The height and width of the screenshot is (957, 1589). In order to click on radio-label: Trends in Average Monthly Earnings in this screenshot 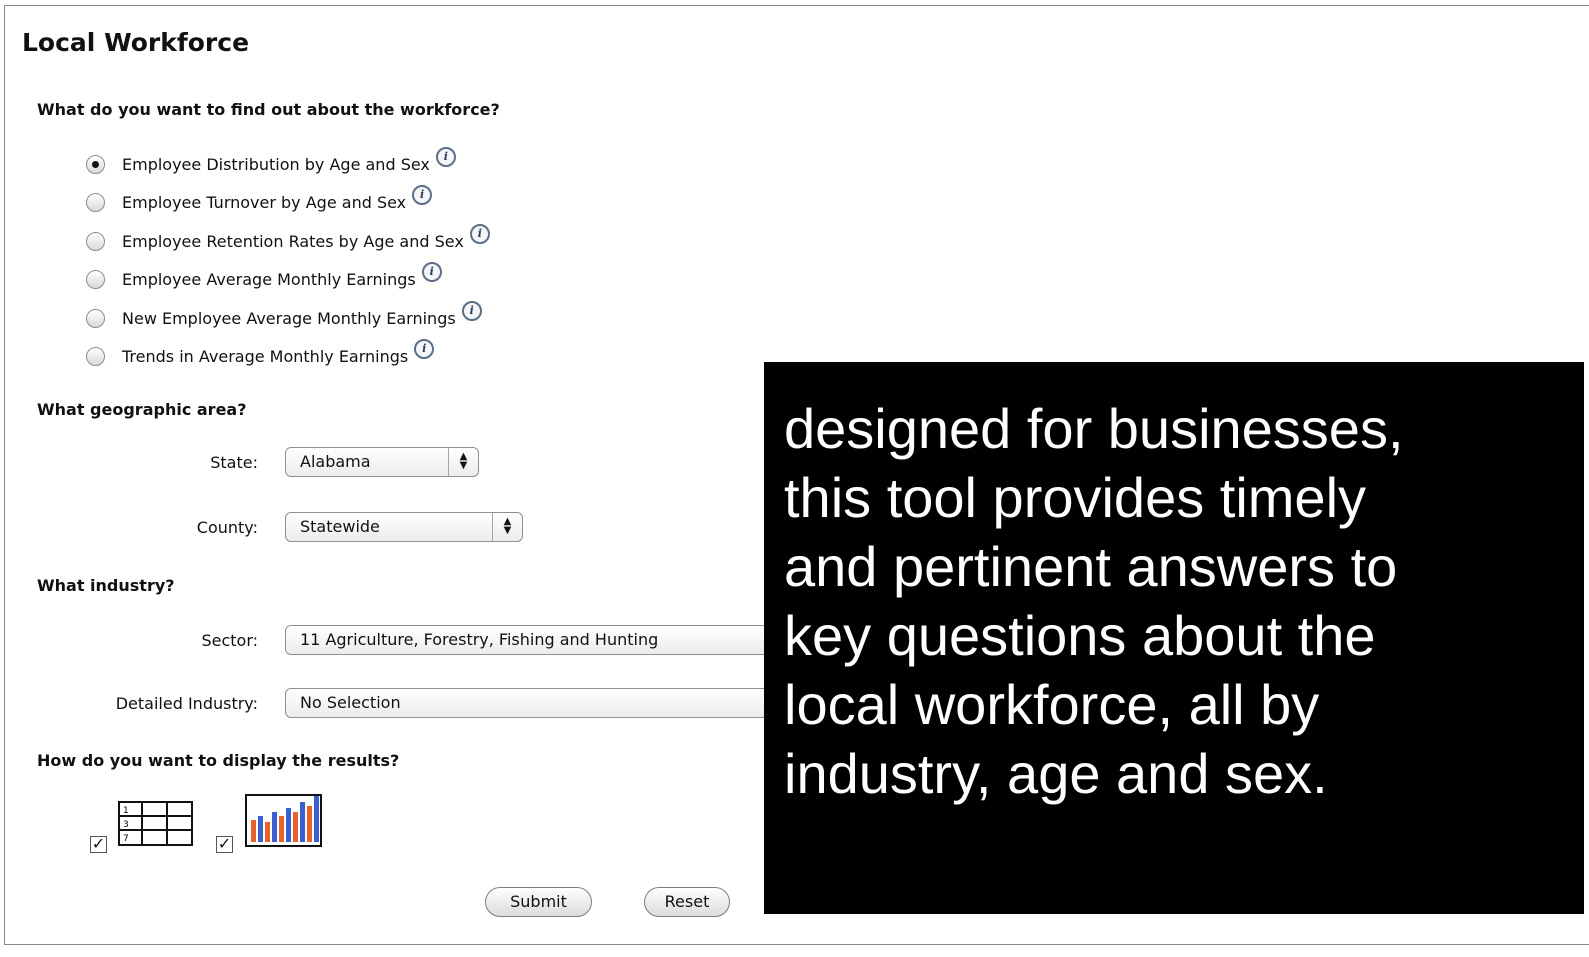, I will do `click(265, 356)`.